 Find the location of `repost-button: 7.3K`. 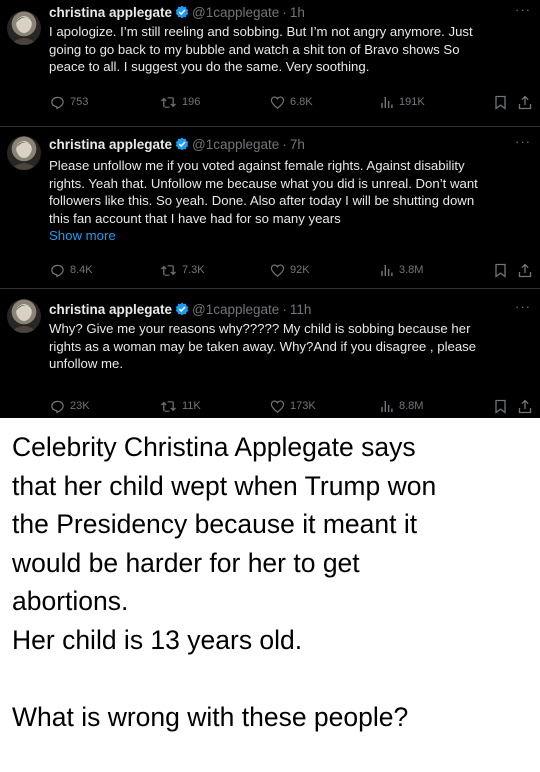

repost-button: 7.3K is located at coordinates (182, 270).